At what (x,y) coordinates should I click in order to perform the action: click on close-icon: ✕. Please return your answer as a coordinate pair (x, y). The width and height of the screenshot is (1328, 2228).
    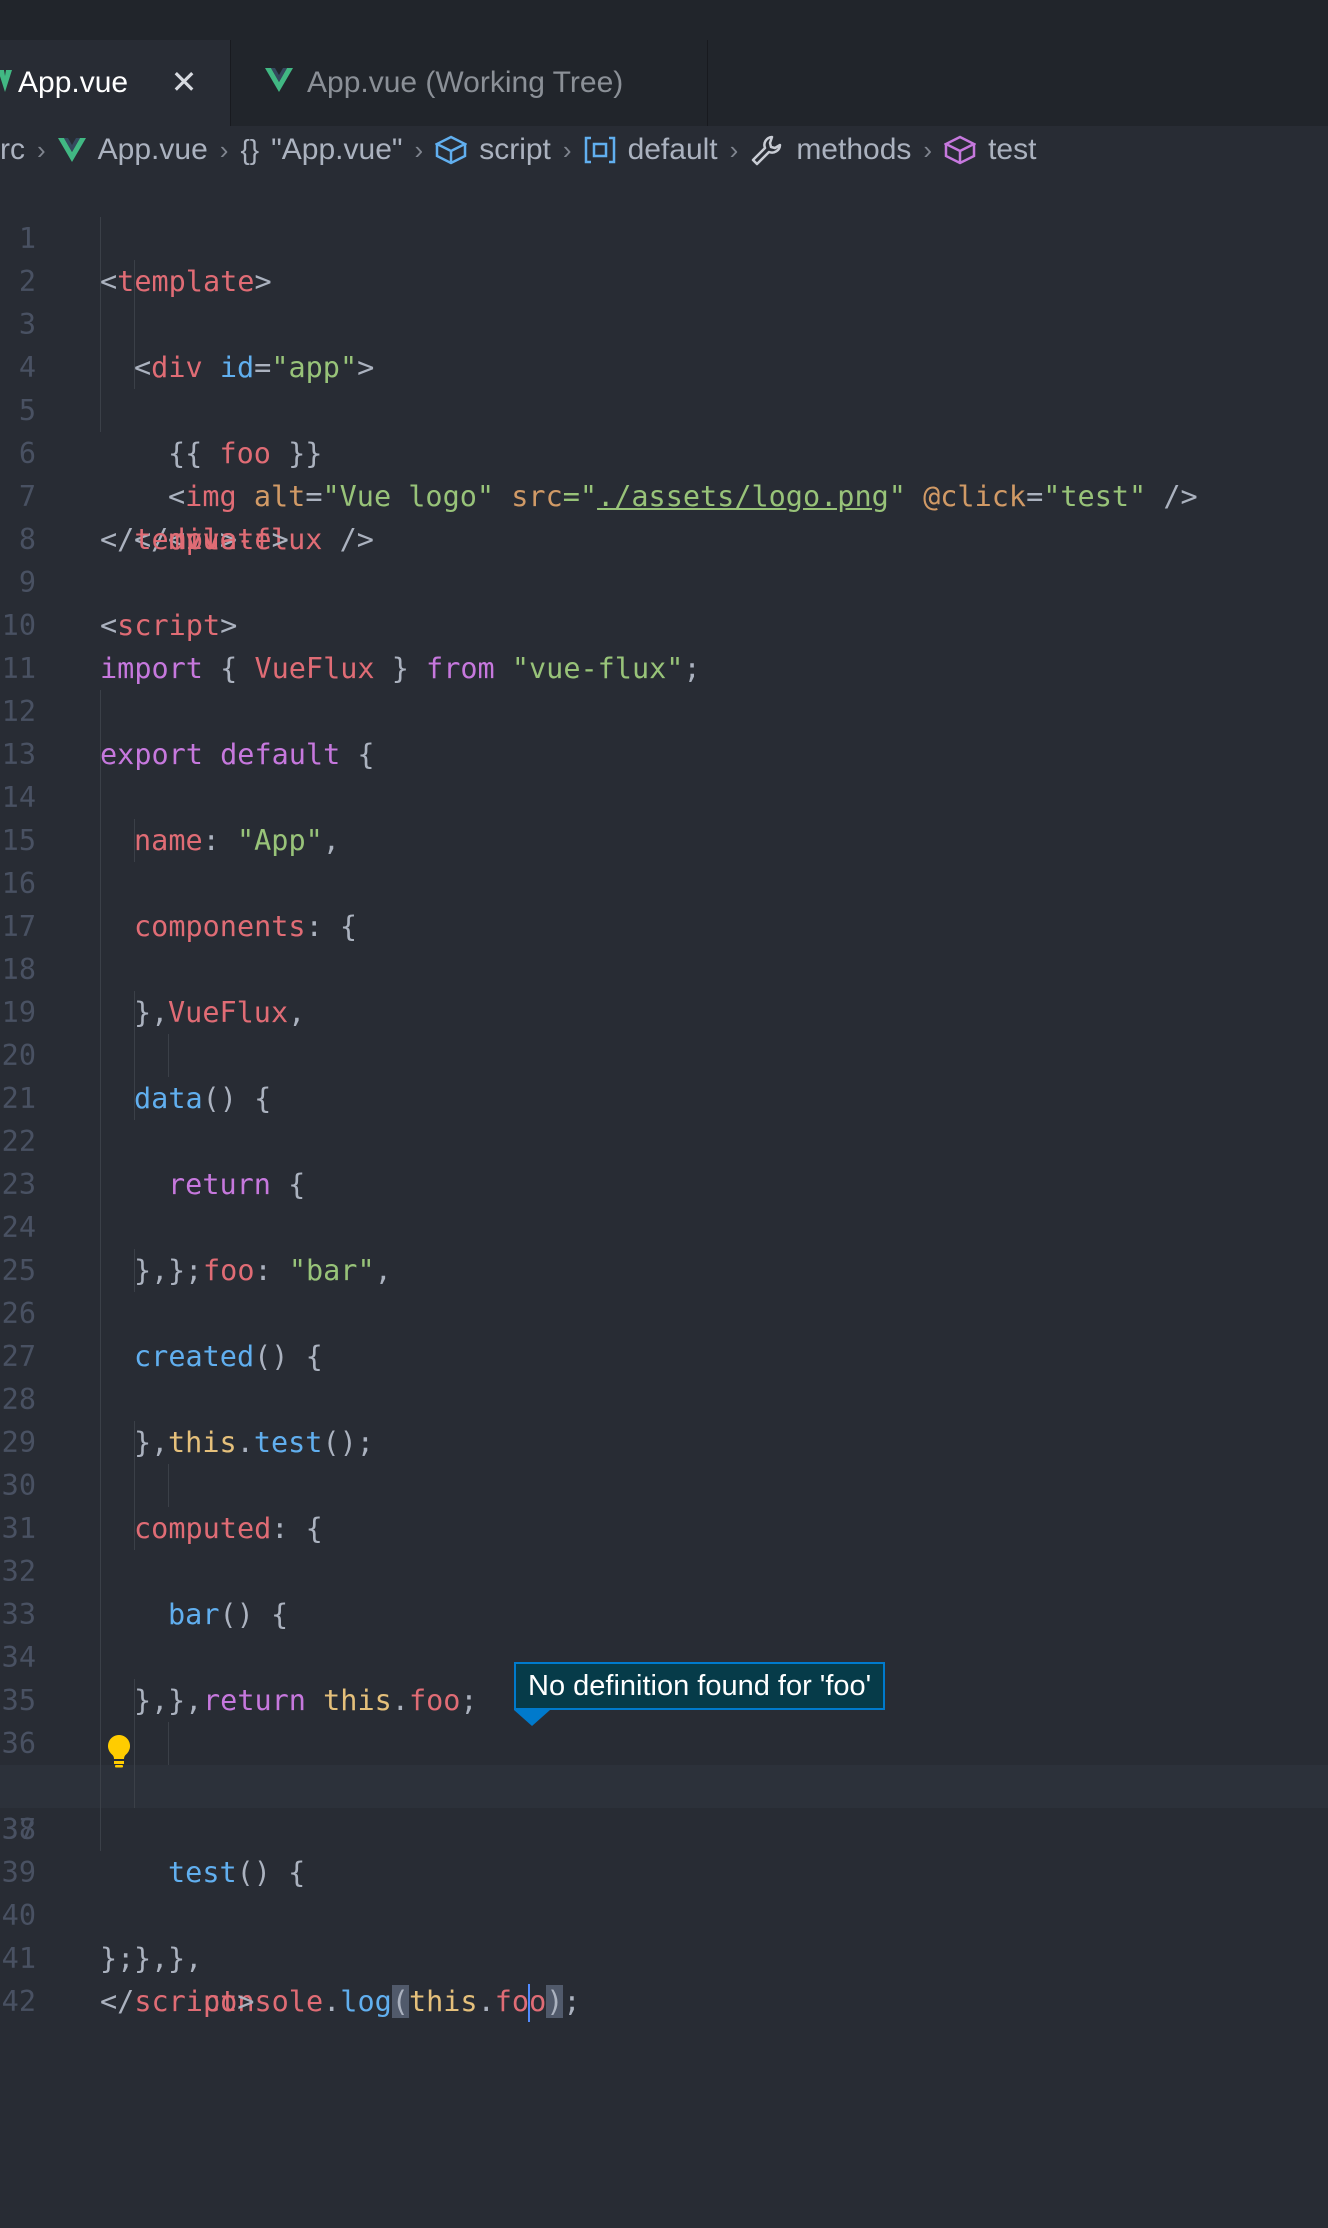
    Looking at the image, I should click on (184, 82).